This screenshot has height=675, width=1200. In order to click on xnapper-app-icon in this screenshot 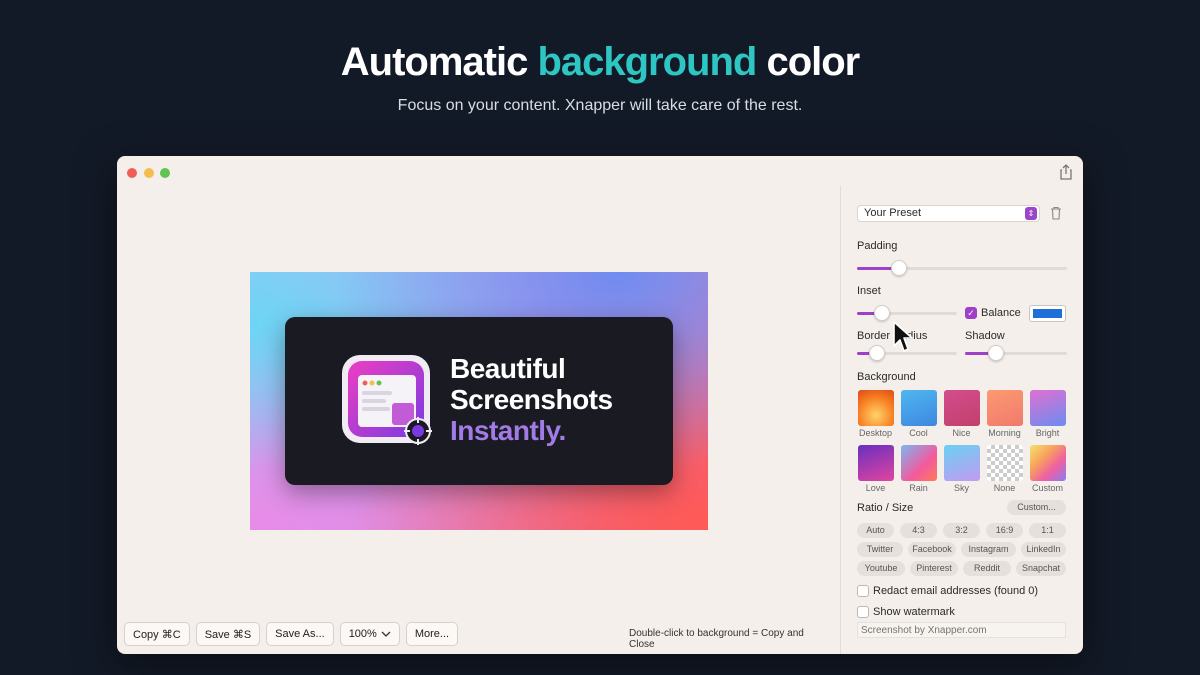, I will do `click(387, 400)`.